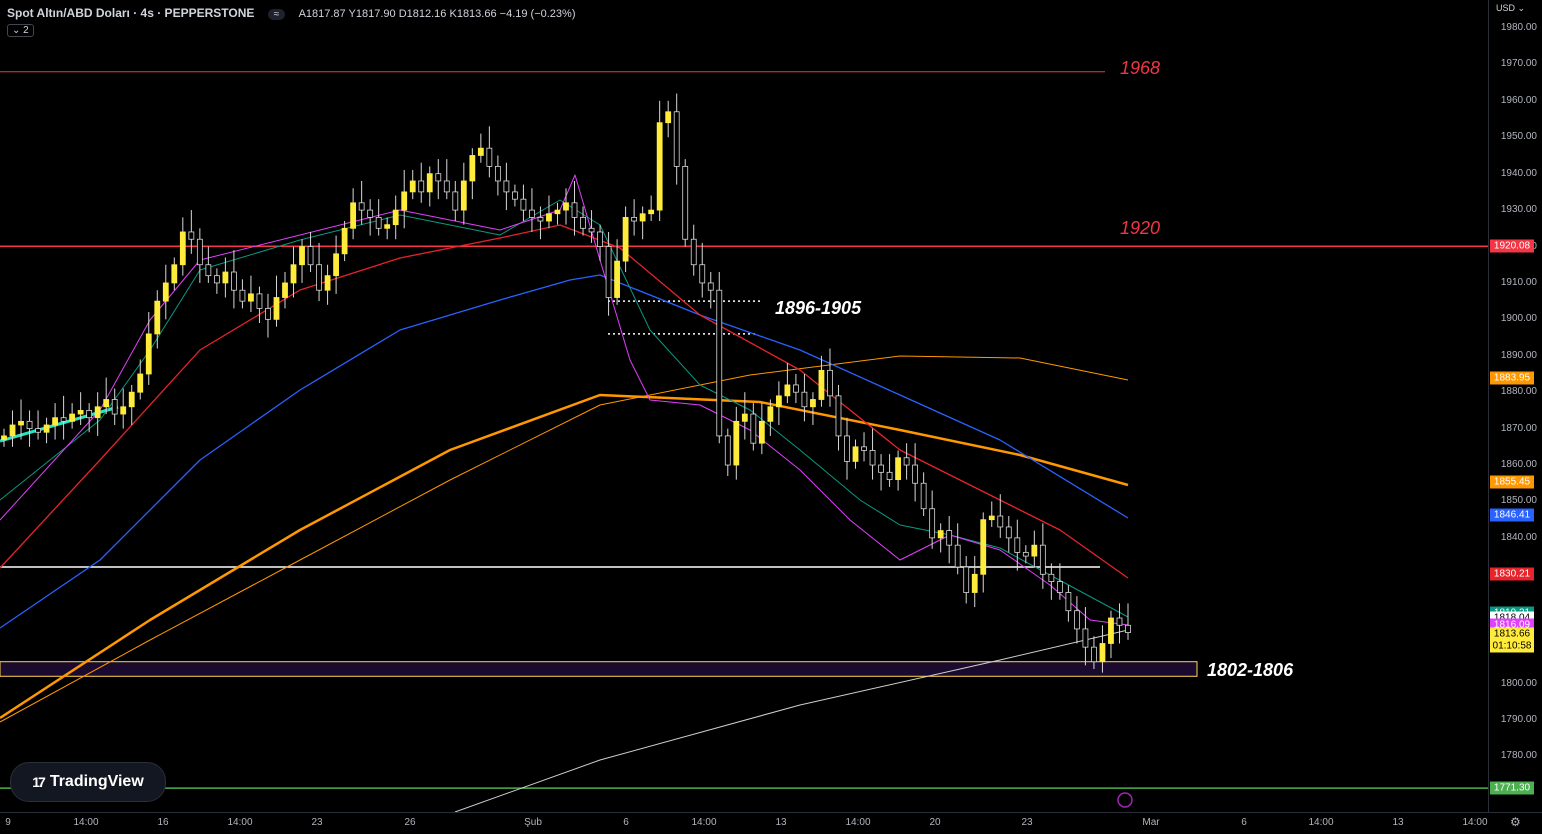 This screenshot has height=834, width=1542. I want to click on price-tick: 1880.00, so click(1518, 392).